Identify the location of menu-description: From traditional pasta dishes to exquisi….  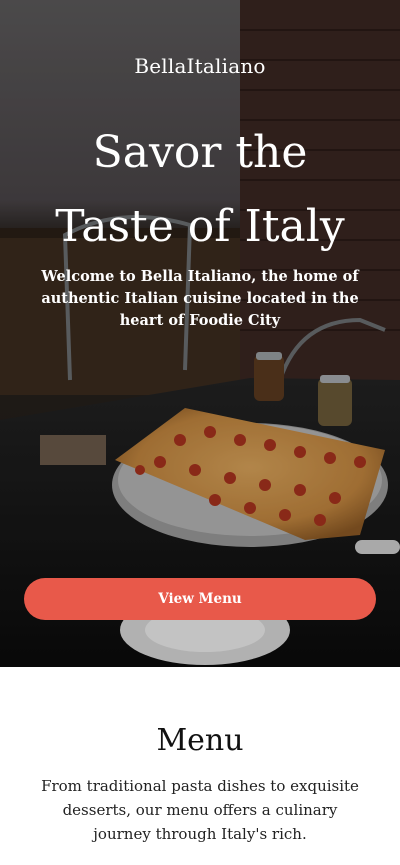
(200, 810).